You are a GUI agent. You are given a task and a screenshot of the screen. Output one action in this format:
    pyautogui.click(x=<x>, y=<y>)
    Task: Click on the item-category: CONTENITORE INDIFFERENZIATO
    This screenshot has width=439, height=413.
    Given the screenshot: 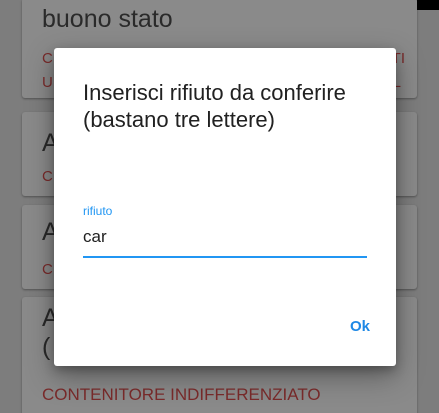 What is the action you would take?
    pyautogui.click(x=181, y=394)
    